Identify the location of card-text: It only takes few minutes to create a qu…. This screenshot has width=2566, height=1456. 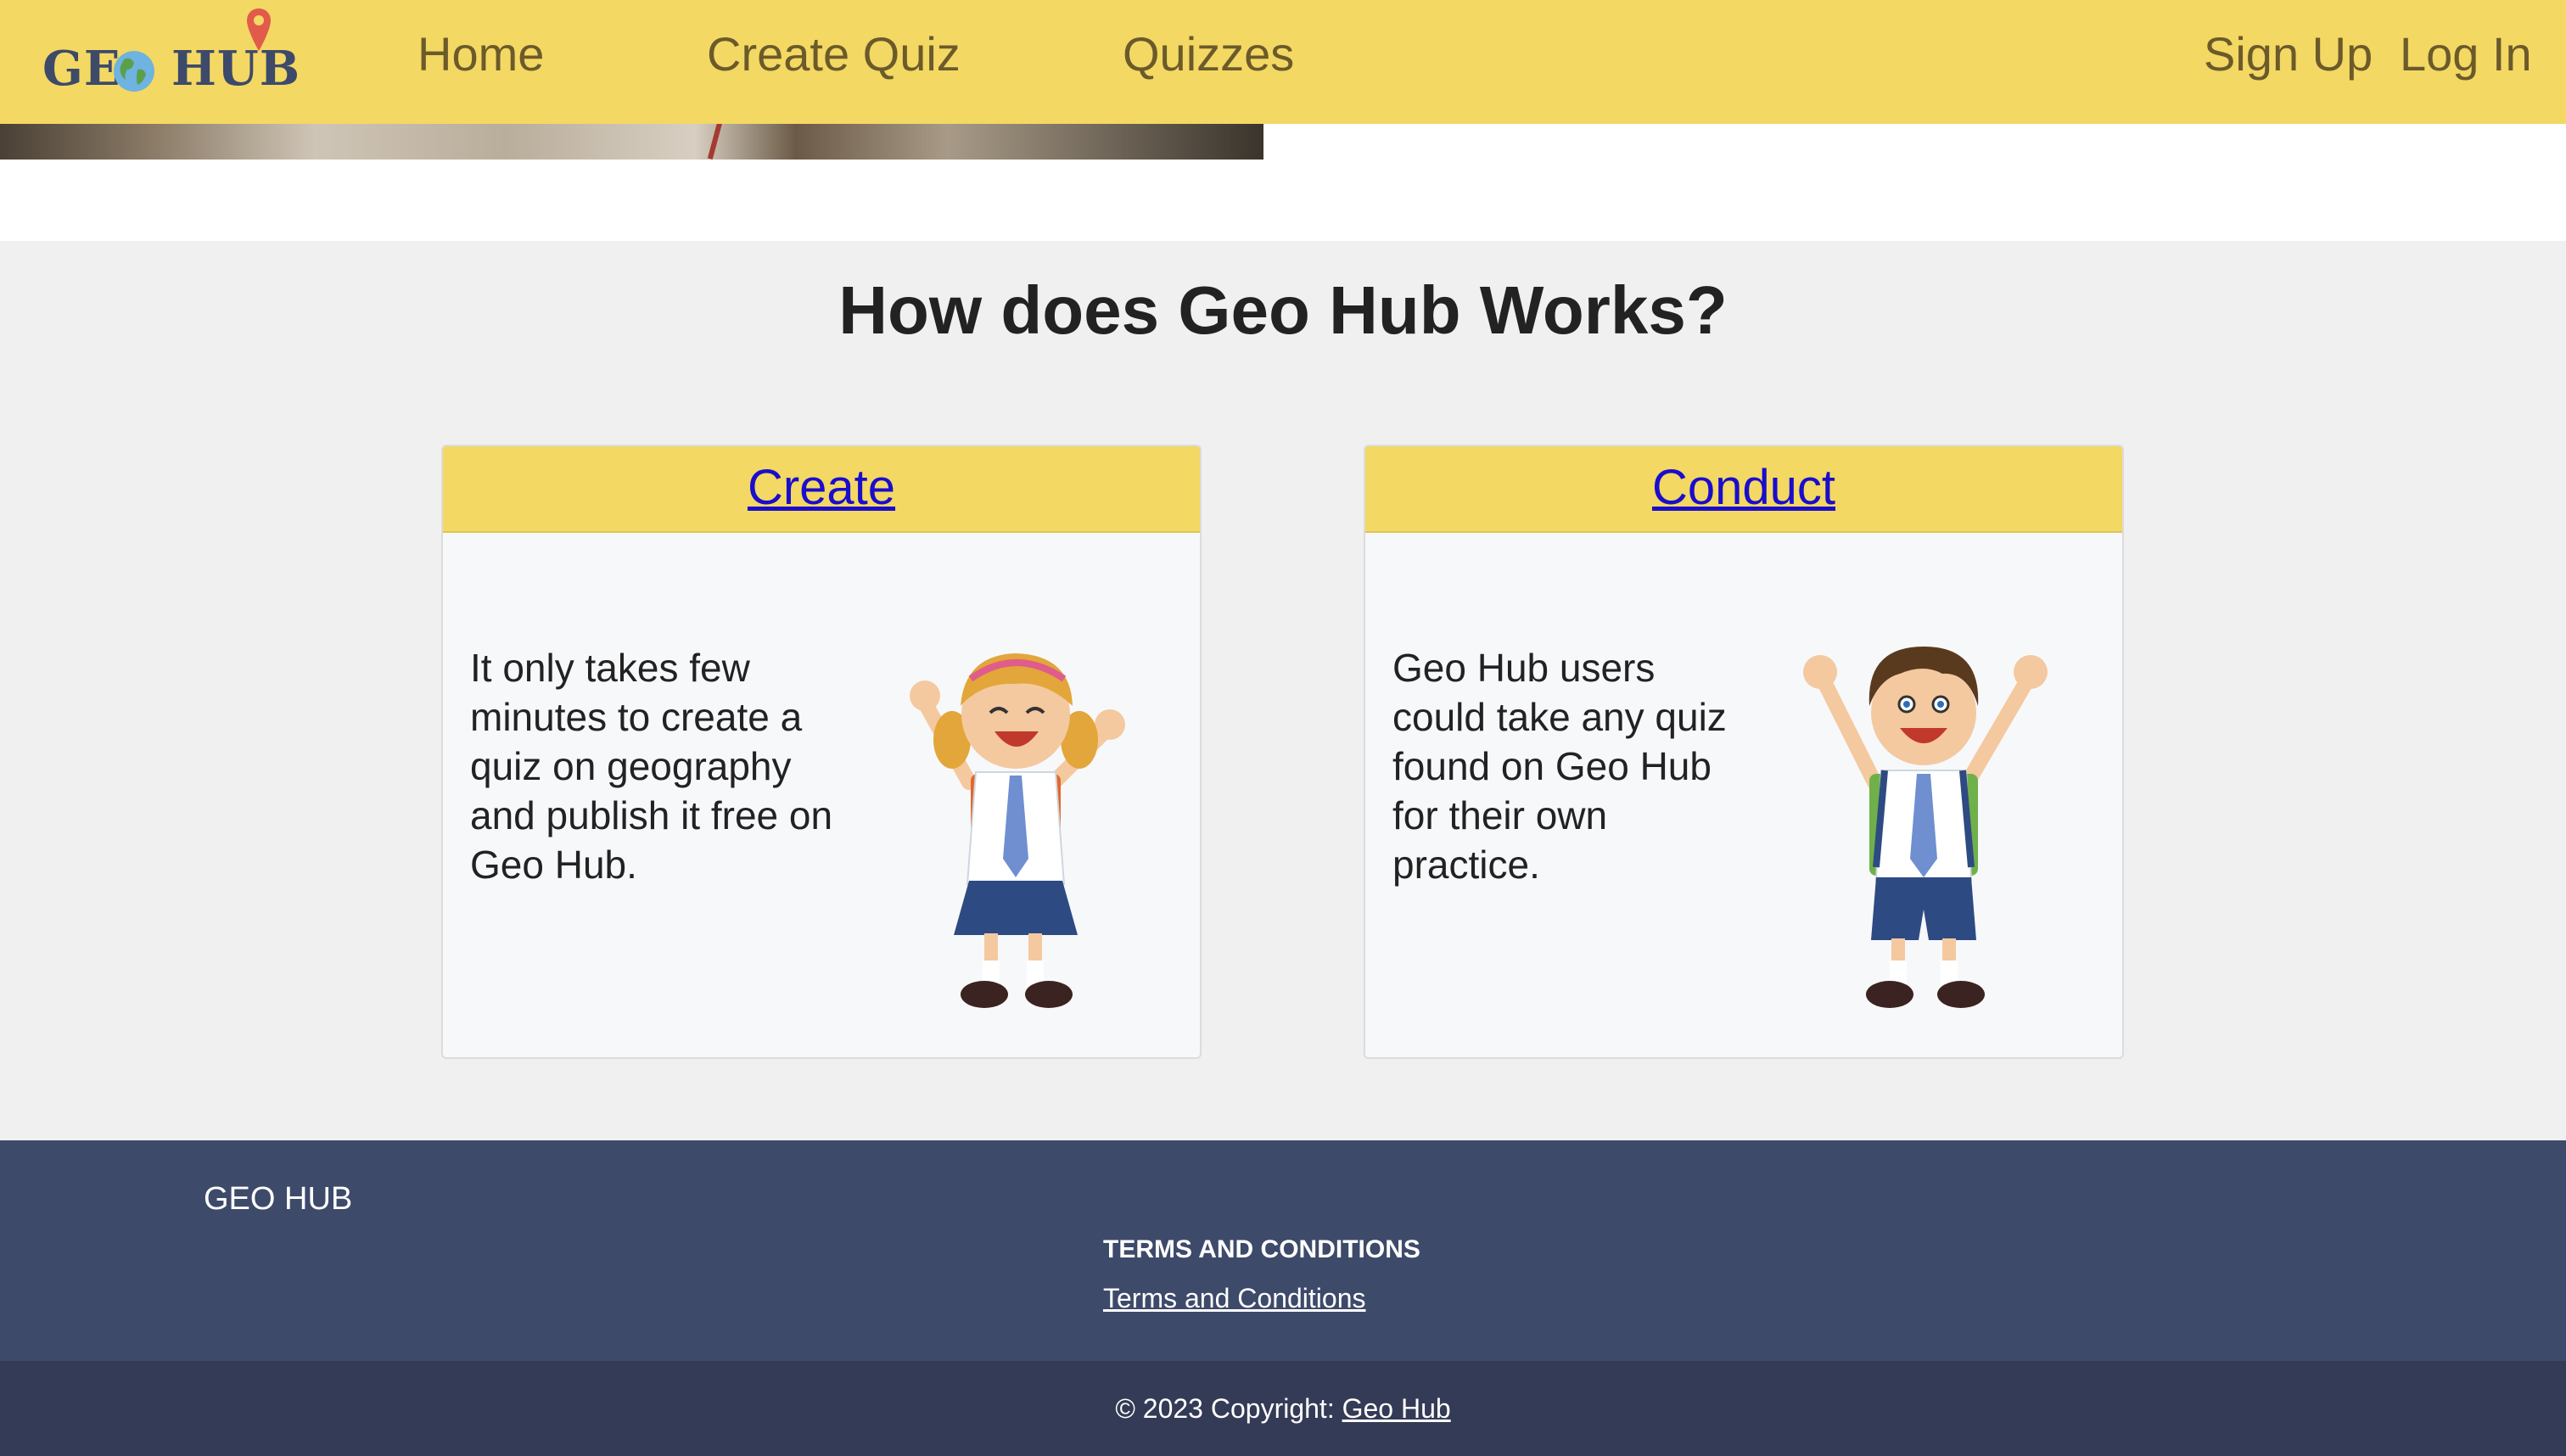
(651, 766).